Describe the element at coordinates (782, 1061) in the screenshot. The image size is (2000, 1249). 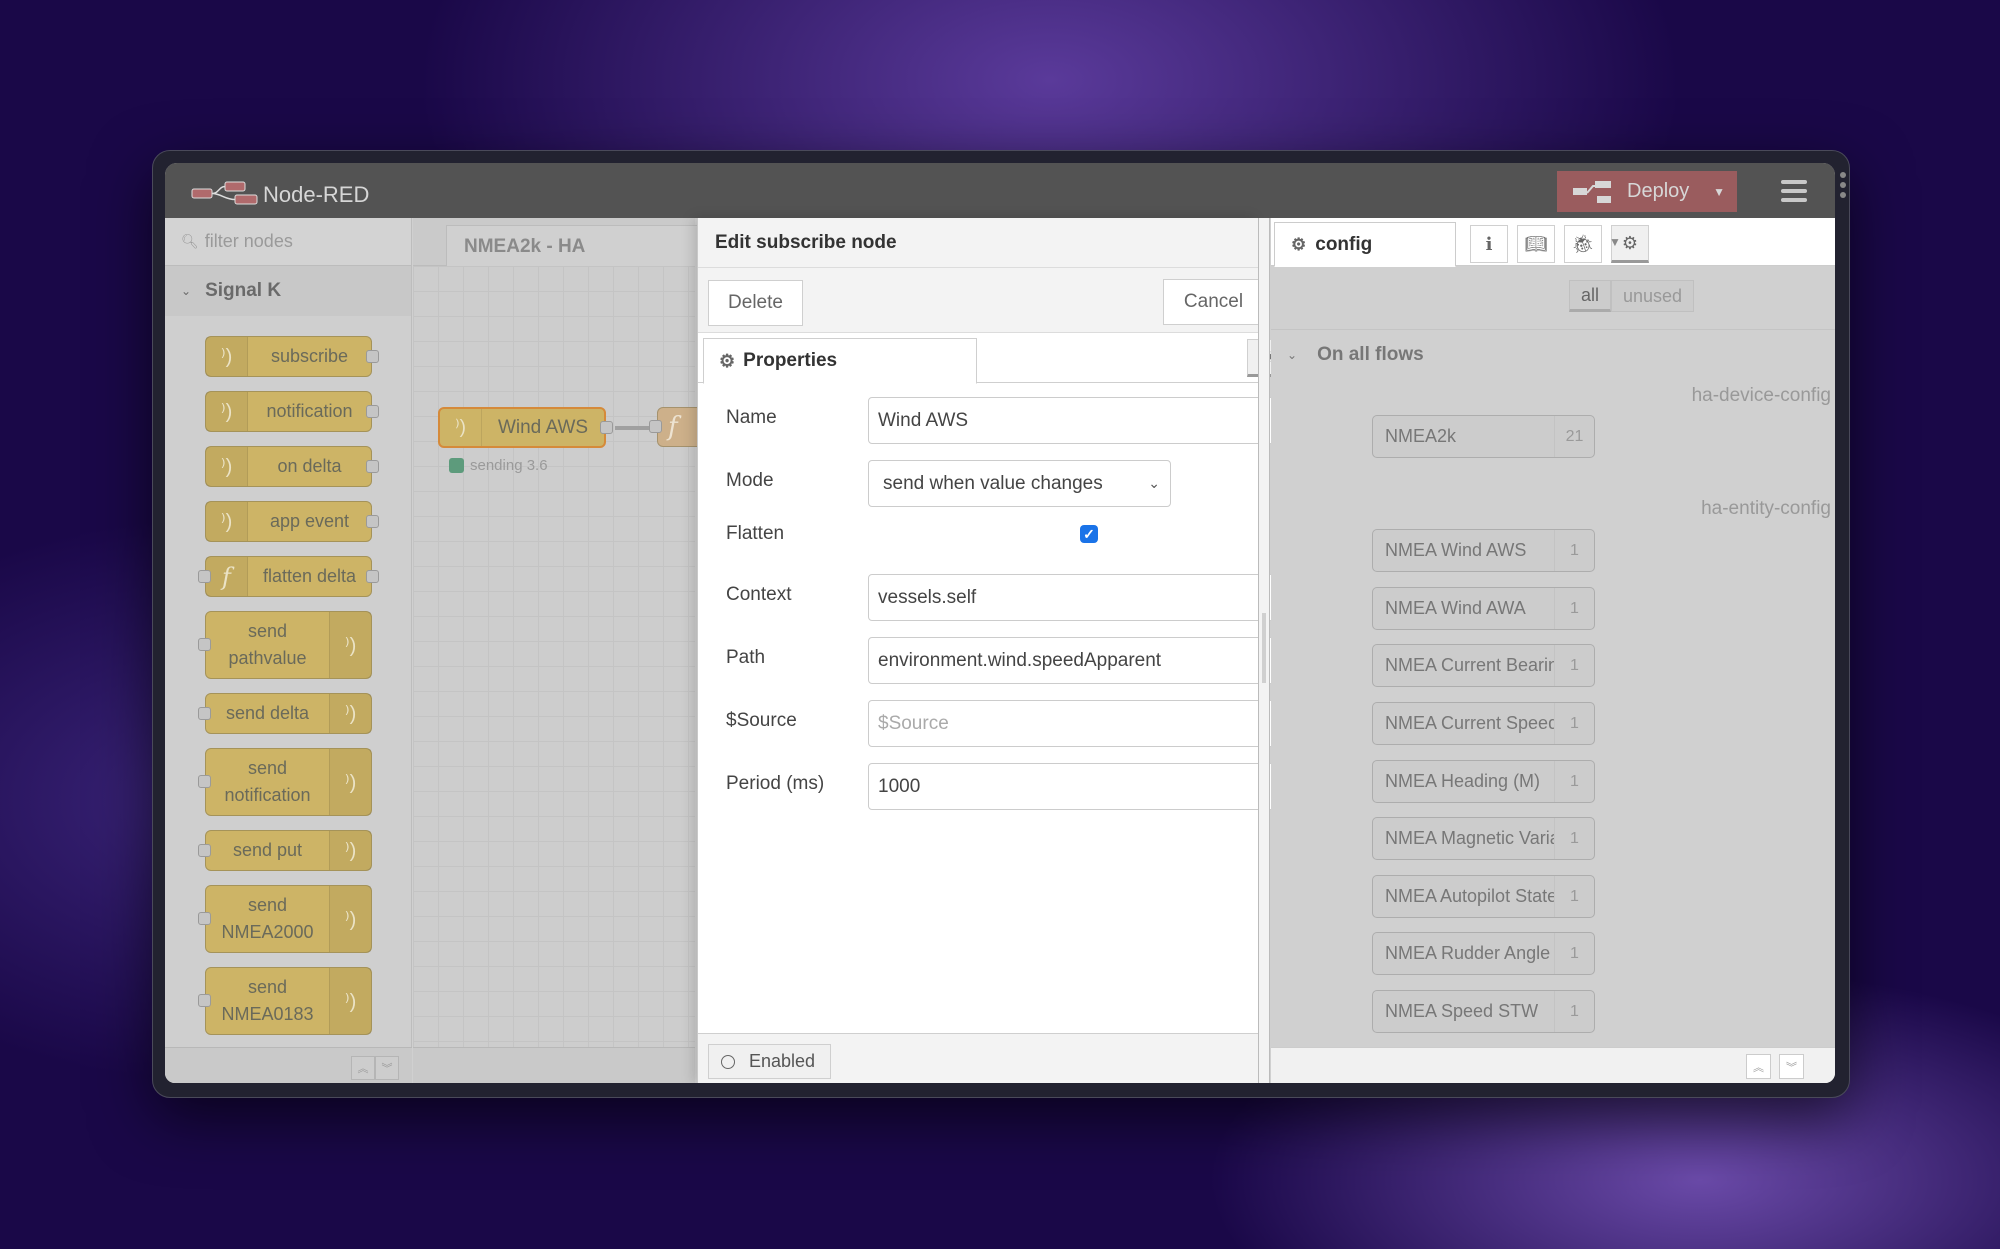
I see `enabled-label: Enabled` at that location.